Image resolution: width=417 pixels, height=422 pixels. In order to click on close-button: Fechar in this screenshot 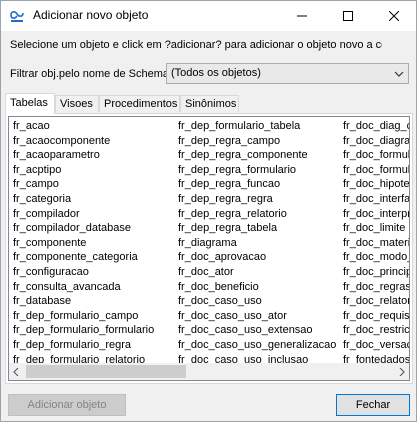, I will do `click(373, 405)`.